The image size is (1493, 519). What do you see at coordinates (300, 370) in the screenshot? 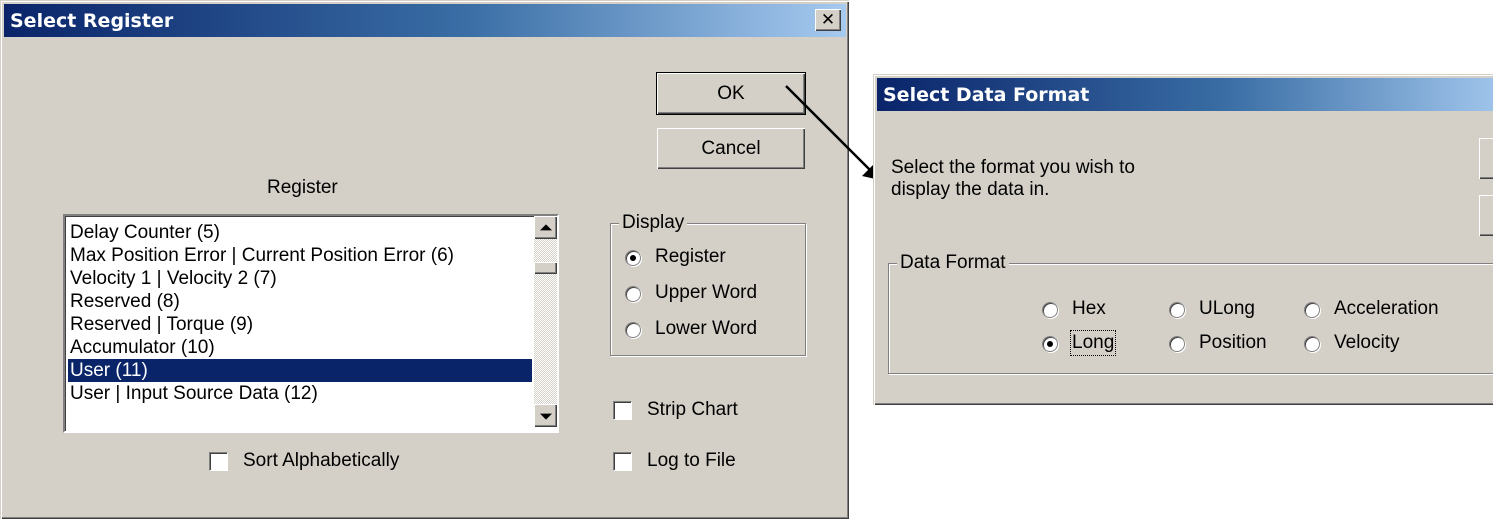
I see `list-item-selected: User (11)` at bounding box center [300, 370].